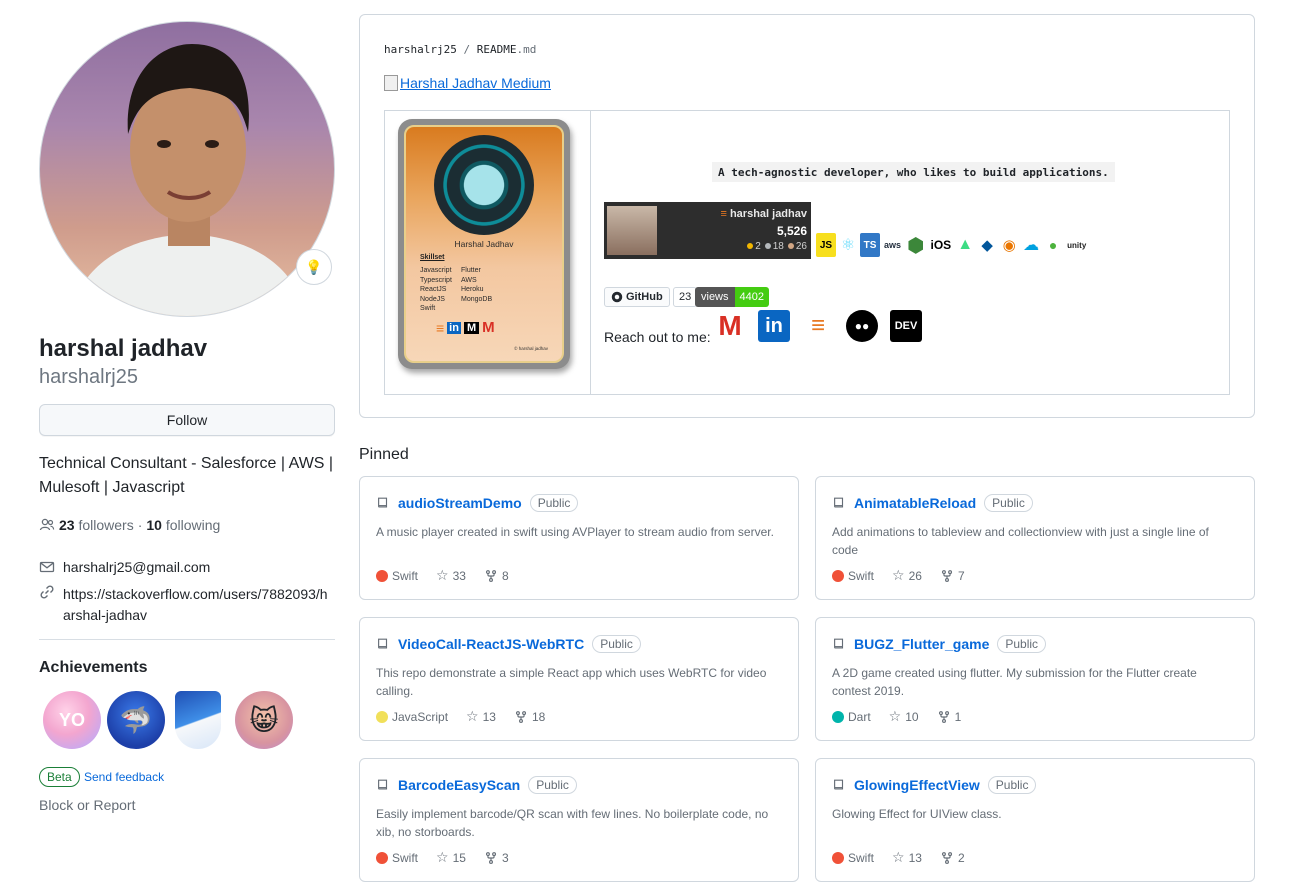  Describe the element at coordinates (88, 377) in the screenshot. I see `profile-username: harshalrj25` at that location.